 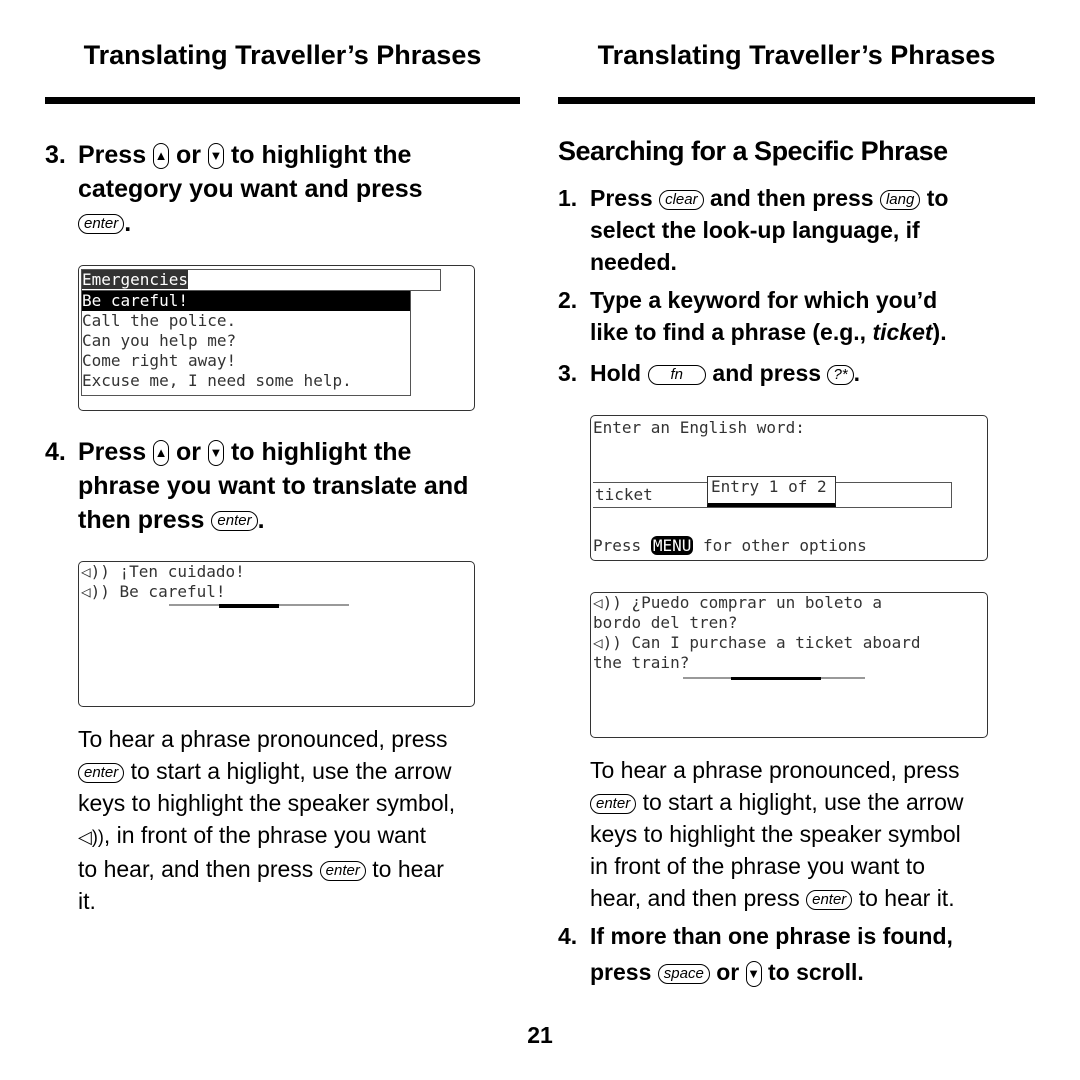 What do you see at coordinates (91, 837) in the screenshot?
I see `speaker-icon: ◁))` at bounding box center [91, 837].